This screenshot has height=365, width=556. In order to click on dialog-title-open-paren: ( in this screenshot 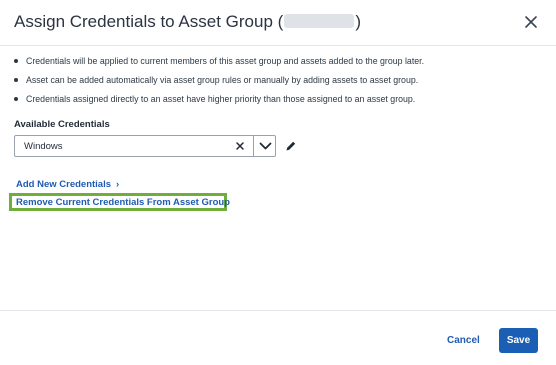, I will do `click(280, 21)`.